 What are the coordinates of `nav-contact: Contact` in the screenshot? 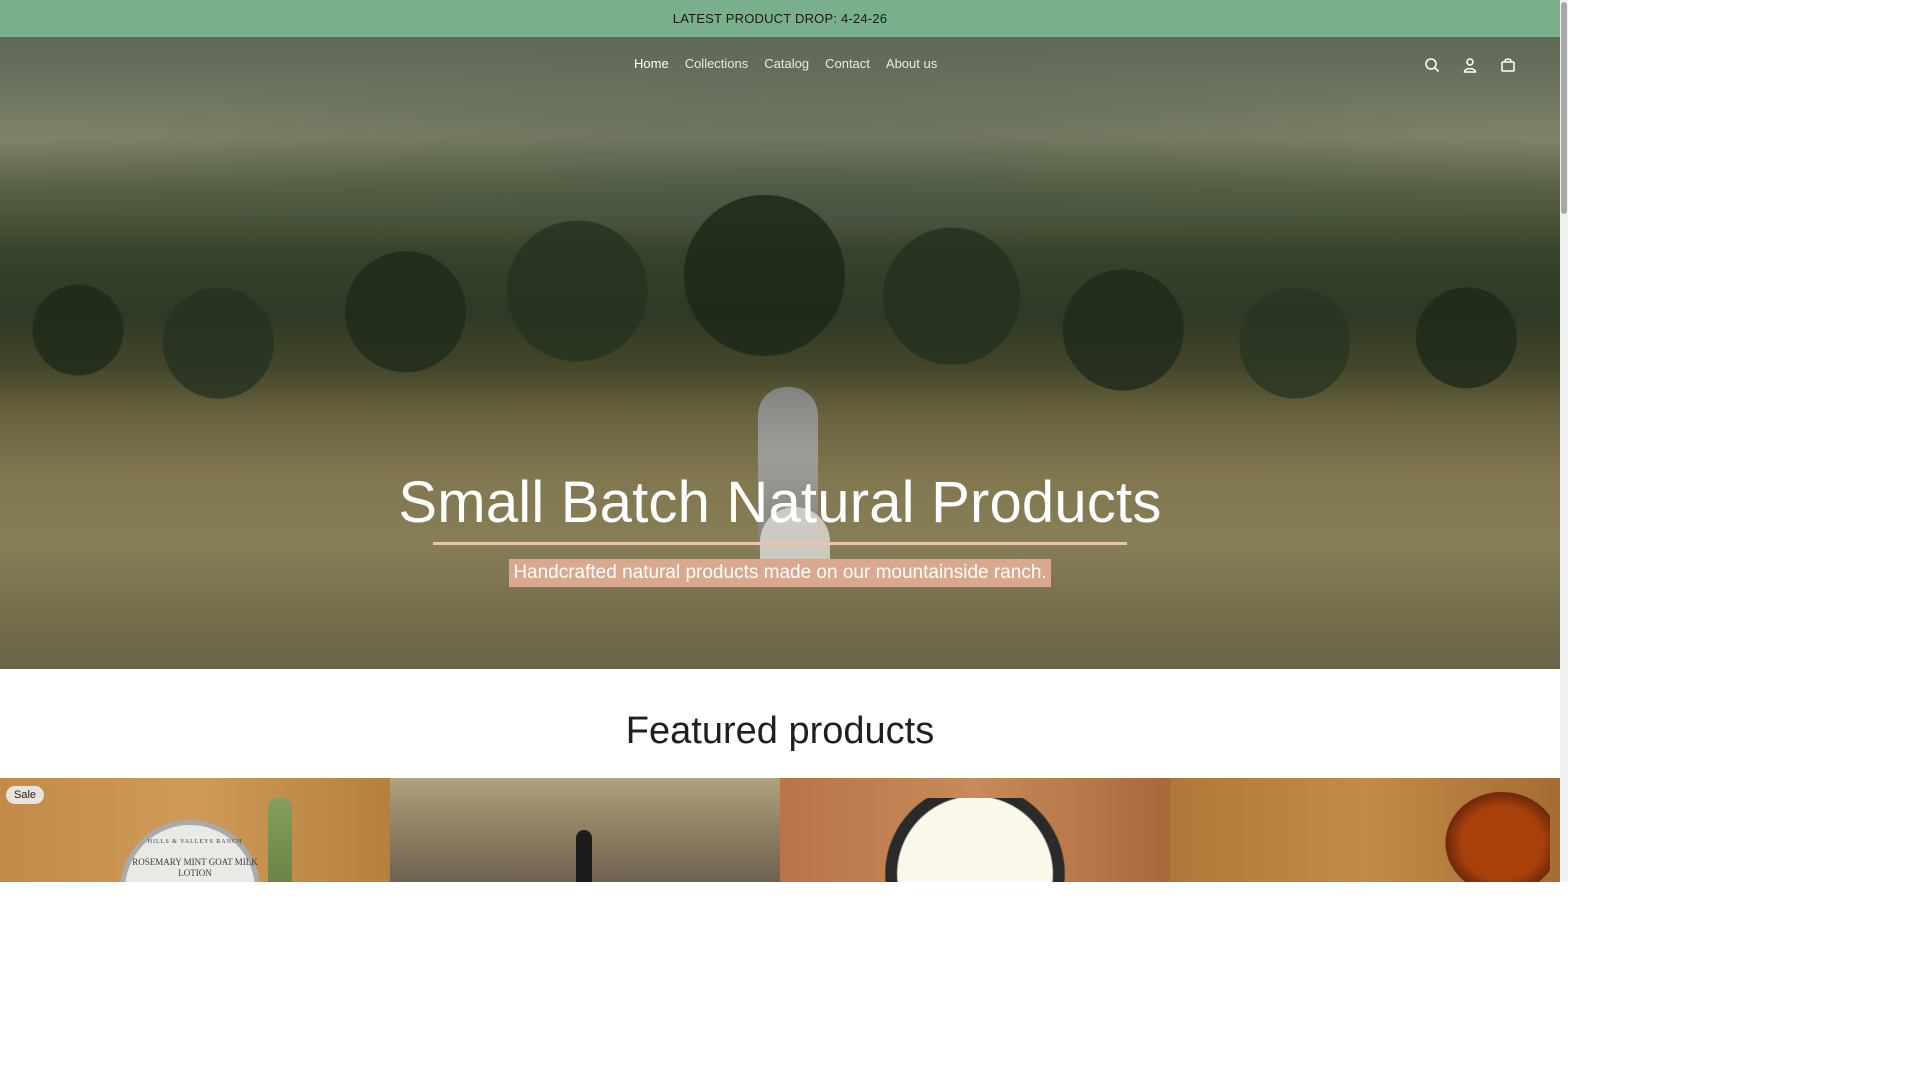 It's located at (847, 64).